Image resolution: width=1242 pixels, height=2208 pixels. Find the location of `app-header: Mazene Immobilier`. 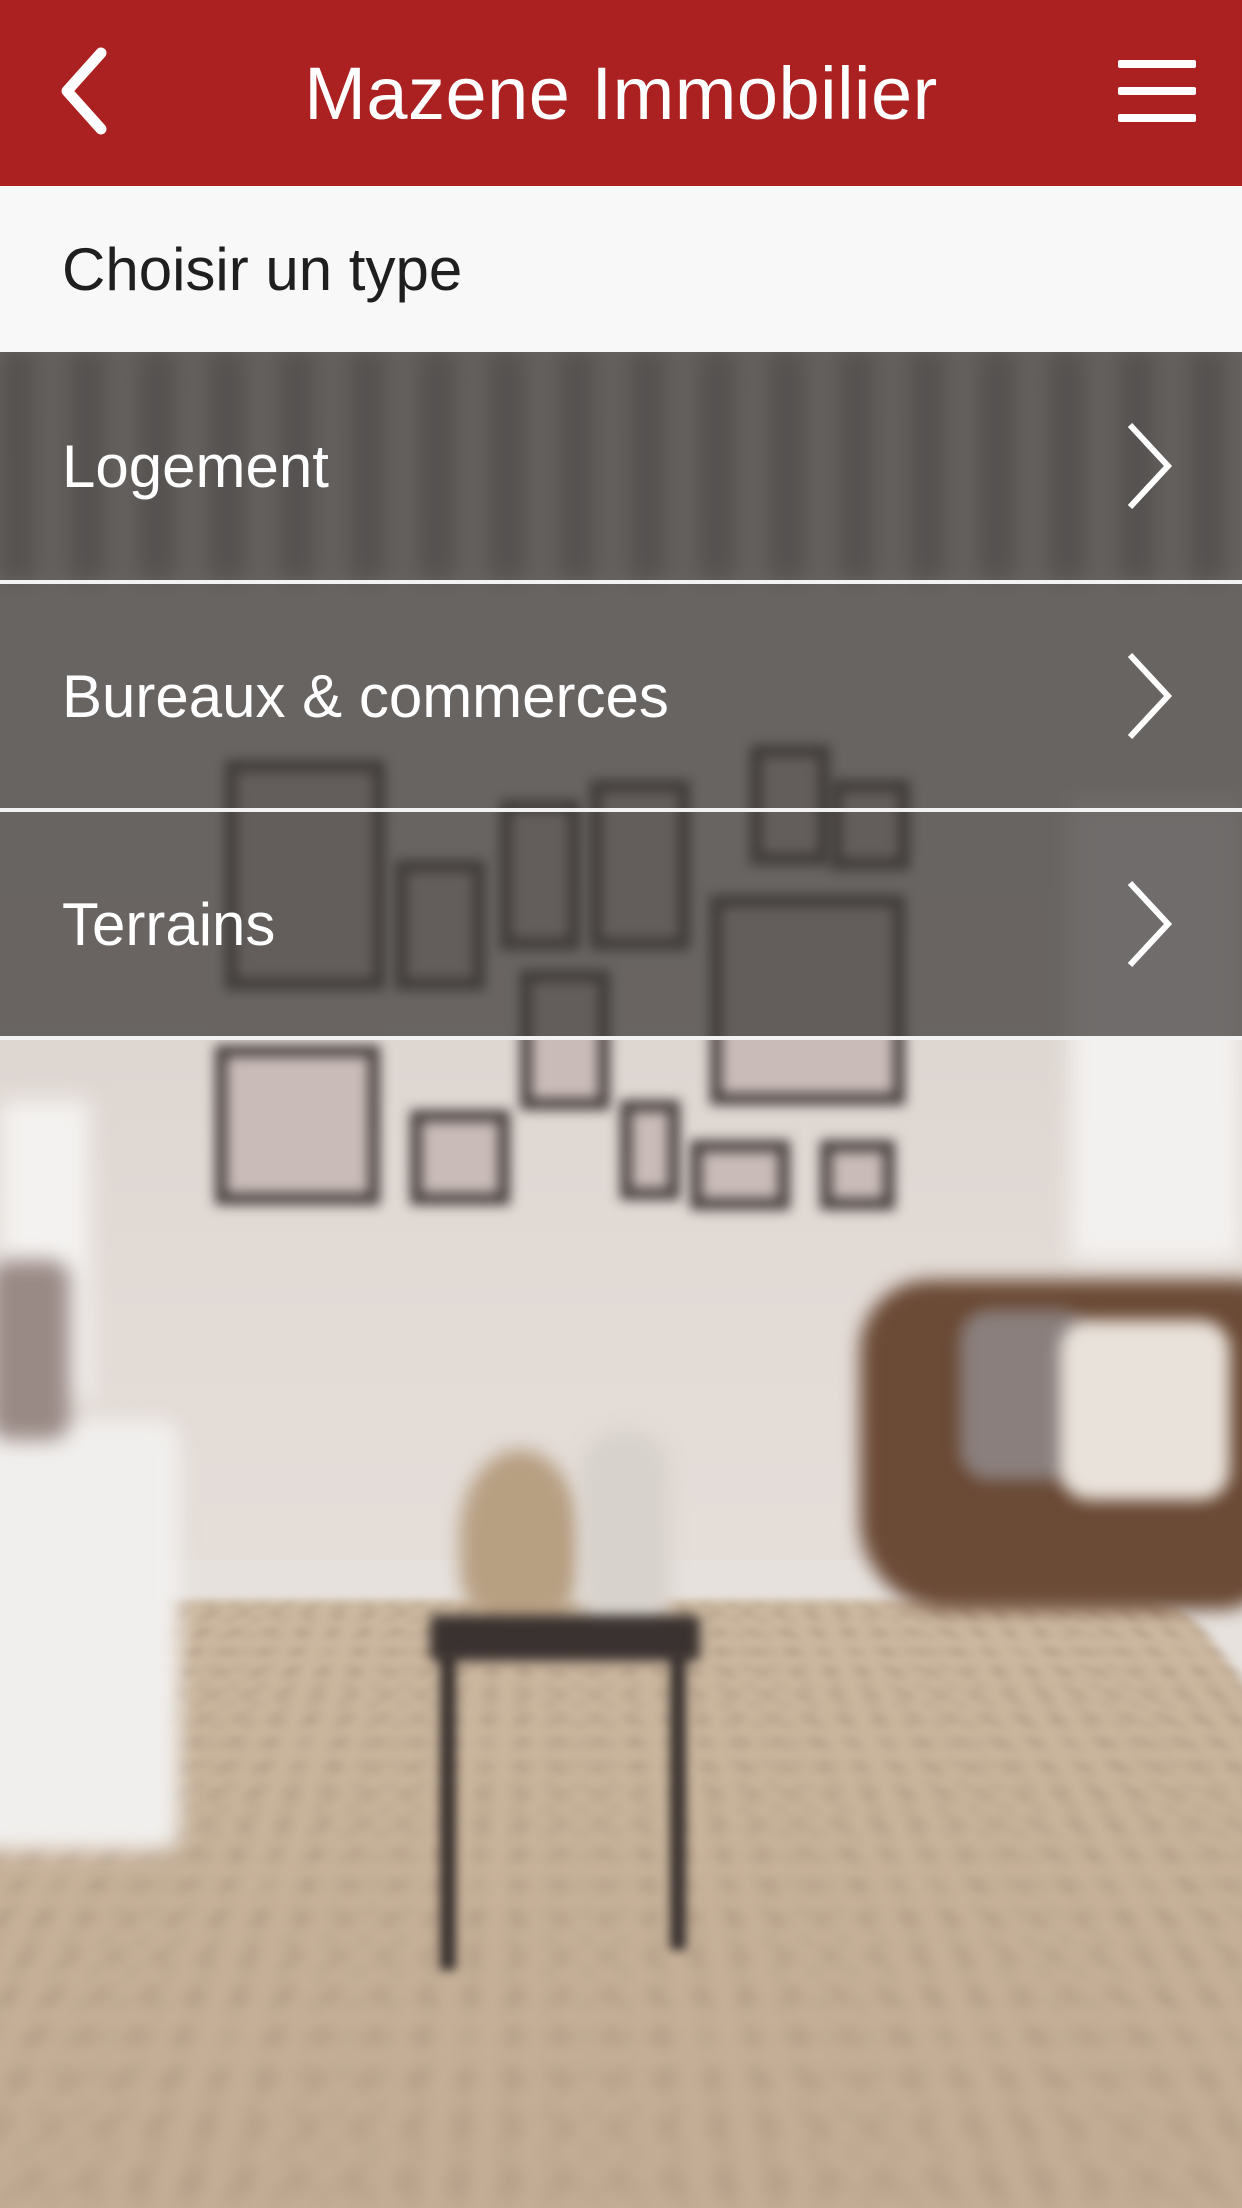

app-header: Mazene Immobilier is located at coordinates (621, 93).